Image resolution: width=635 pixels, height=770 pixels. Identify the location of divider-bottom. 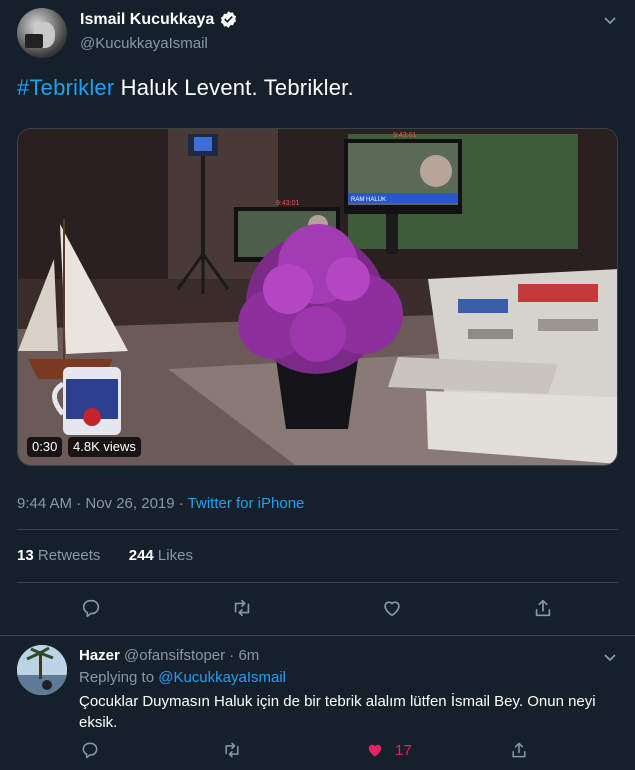
(317, 582).